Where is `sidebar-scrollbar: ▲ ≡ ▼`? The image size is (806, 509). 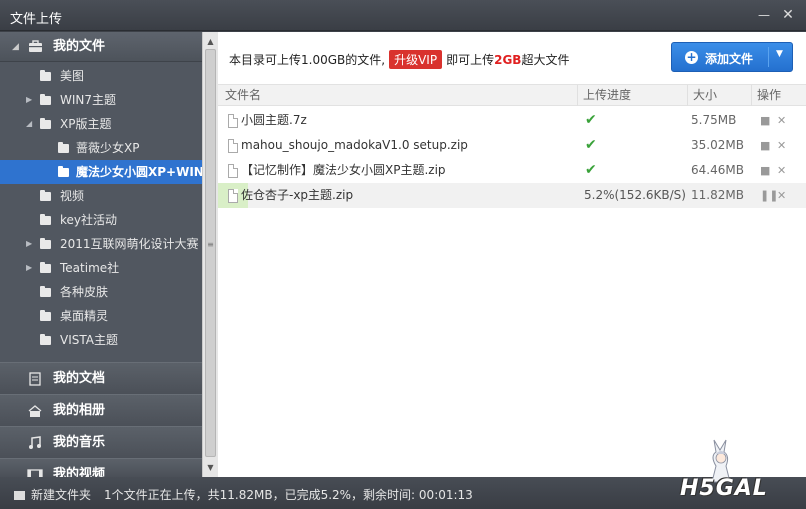
sidebar-scrollbar: ▲ ≡ ▼ is located at coordinates (210, 254).